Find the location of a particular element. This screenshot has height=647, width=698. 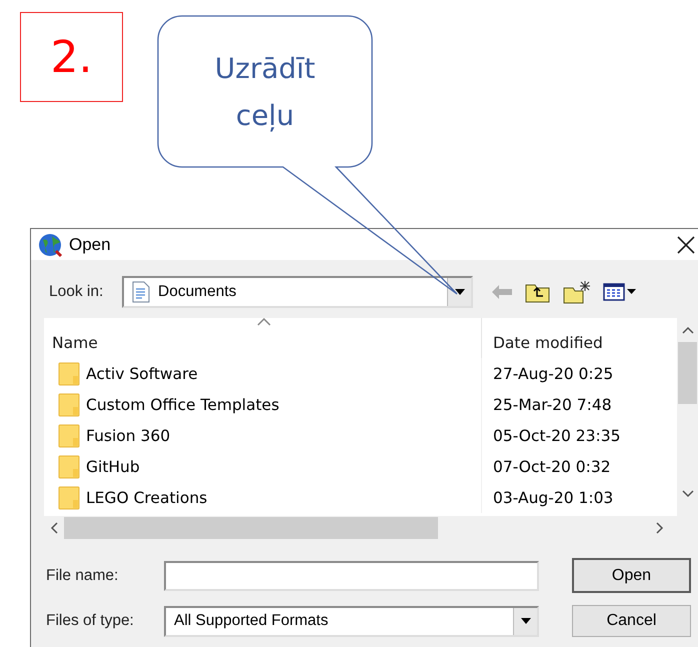

document-icon is located at coordinates (141, 292).